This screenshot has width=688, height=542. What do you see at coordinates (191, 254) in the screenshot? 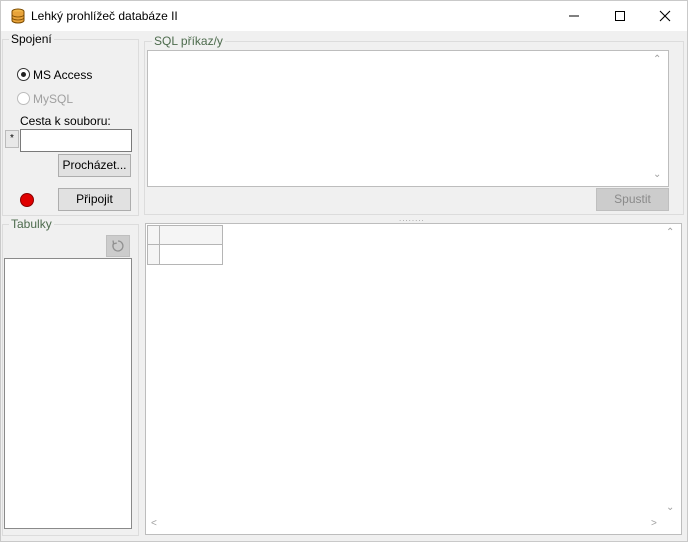
I see `grid-cell` at bounding box center [191, 254].